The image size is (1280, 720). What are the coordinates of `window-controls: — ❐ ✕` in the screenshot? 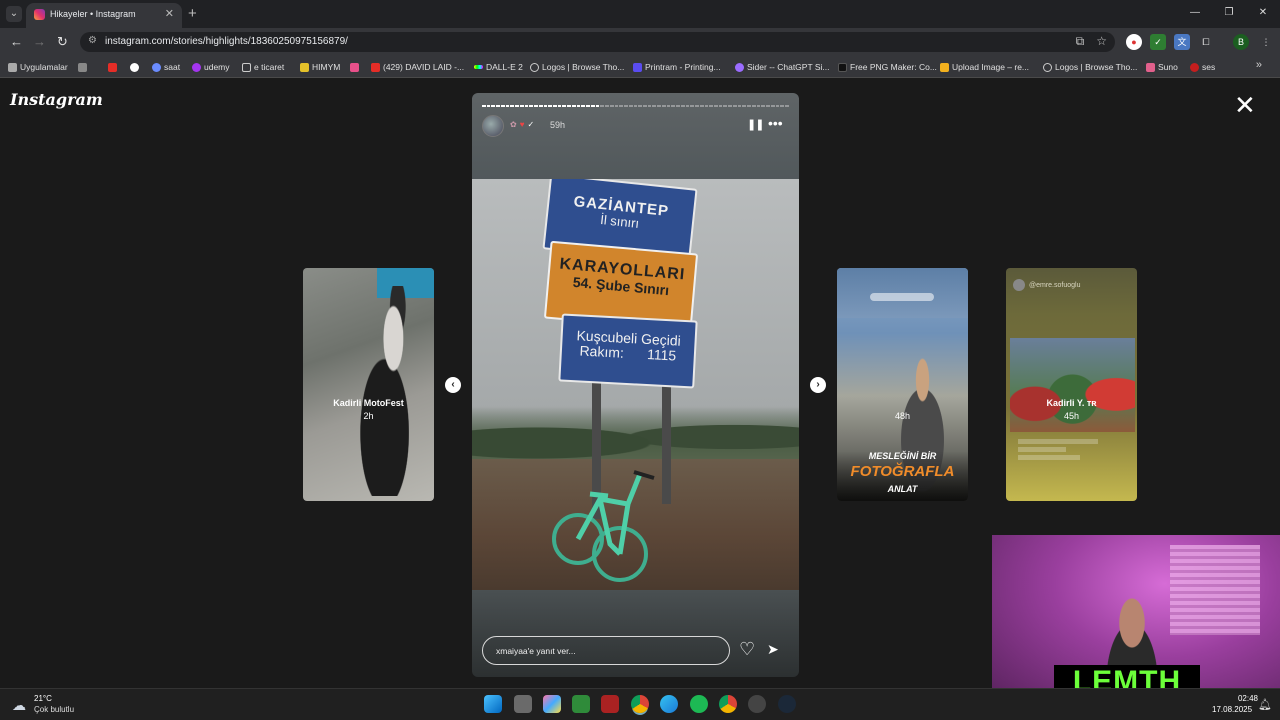 It's located at (1229, 14).